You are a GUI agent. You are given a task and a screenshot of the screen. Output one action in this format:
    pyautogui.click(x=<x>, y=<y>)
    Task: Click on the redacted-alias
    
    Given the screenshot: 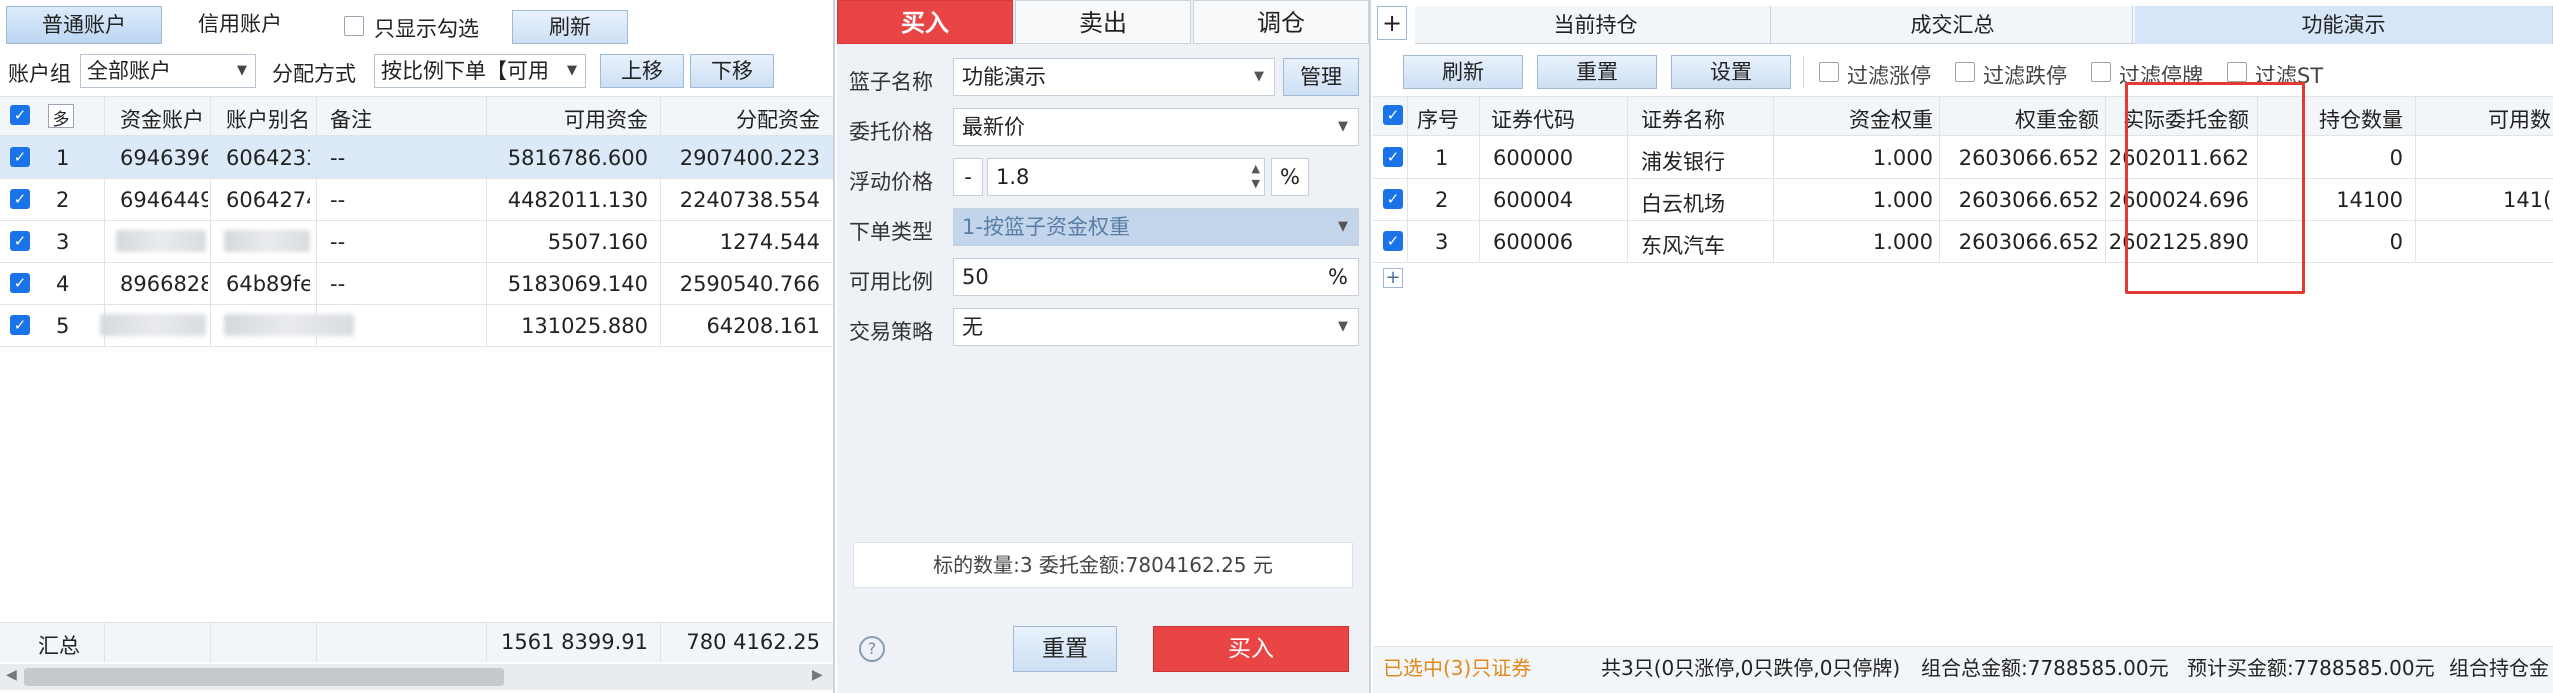 What is the action you would take?
    pyautogui.click(x=267, y=241)
    